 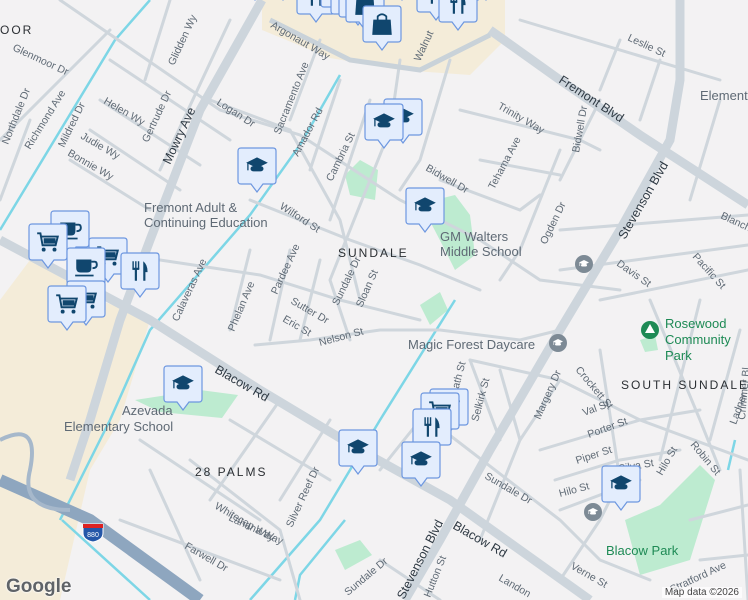 What do you see at coordinates (39, 586) in the screenshot?
I see `google-logo: Google` at bounding box center [39, 586].